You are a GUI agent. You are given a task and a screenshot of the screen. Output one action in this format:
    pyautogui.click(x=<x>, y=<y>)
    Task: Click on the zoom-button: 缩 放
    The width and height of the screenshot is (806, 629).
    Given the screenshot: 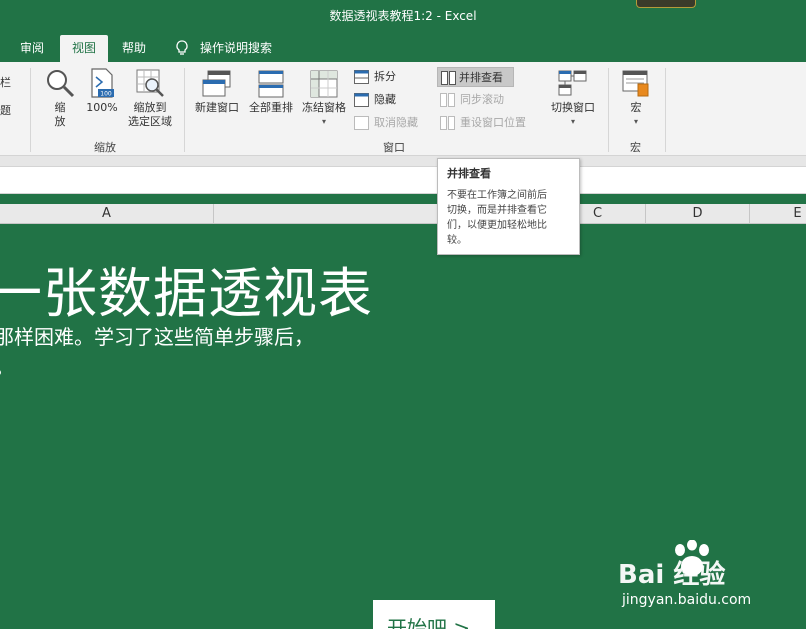 What is the action you would take?
    pyautogui.click(x=60, y=98)
    